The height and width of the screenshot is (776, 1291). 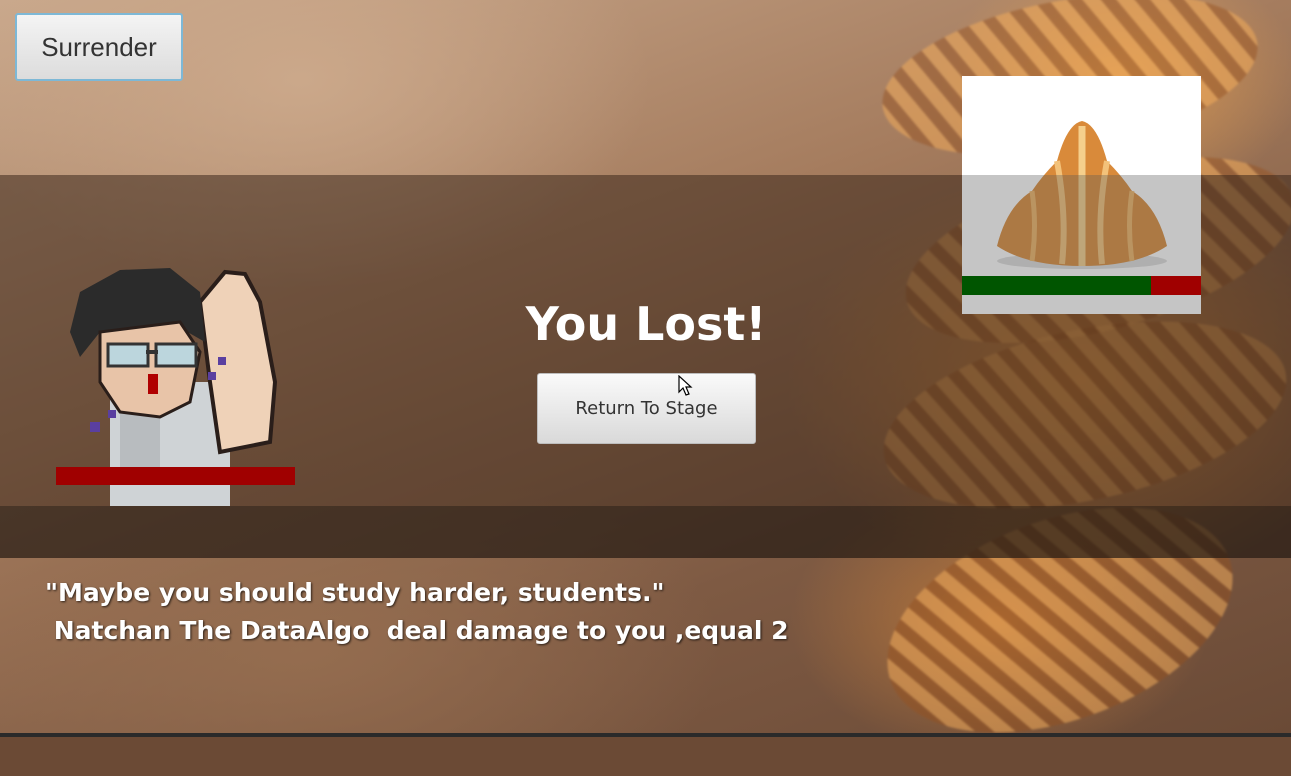 What do you see at coordinates (646, 408) in the screenshot?
I see `return-to-stage-button: Return To Stage` at bounding box center [646, 408].